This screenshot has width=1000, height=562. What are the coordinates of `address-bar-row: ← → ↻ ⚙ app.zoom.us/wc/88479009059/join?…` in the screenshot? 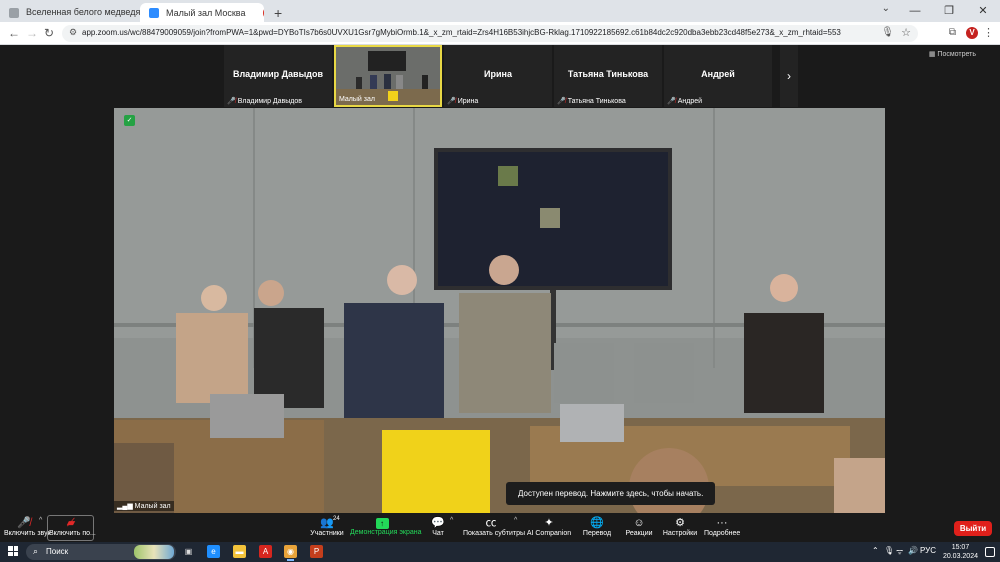 It's located at (500, 33).